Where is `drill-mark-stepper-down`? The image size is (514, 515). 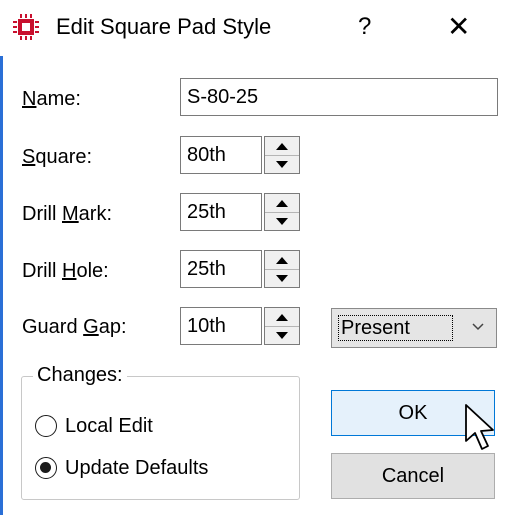
drill-mark-stepper-down is located at coordinates (282, 221).